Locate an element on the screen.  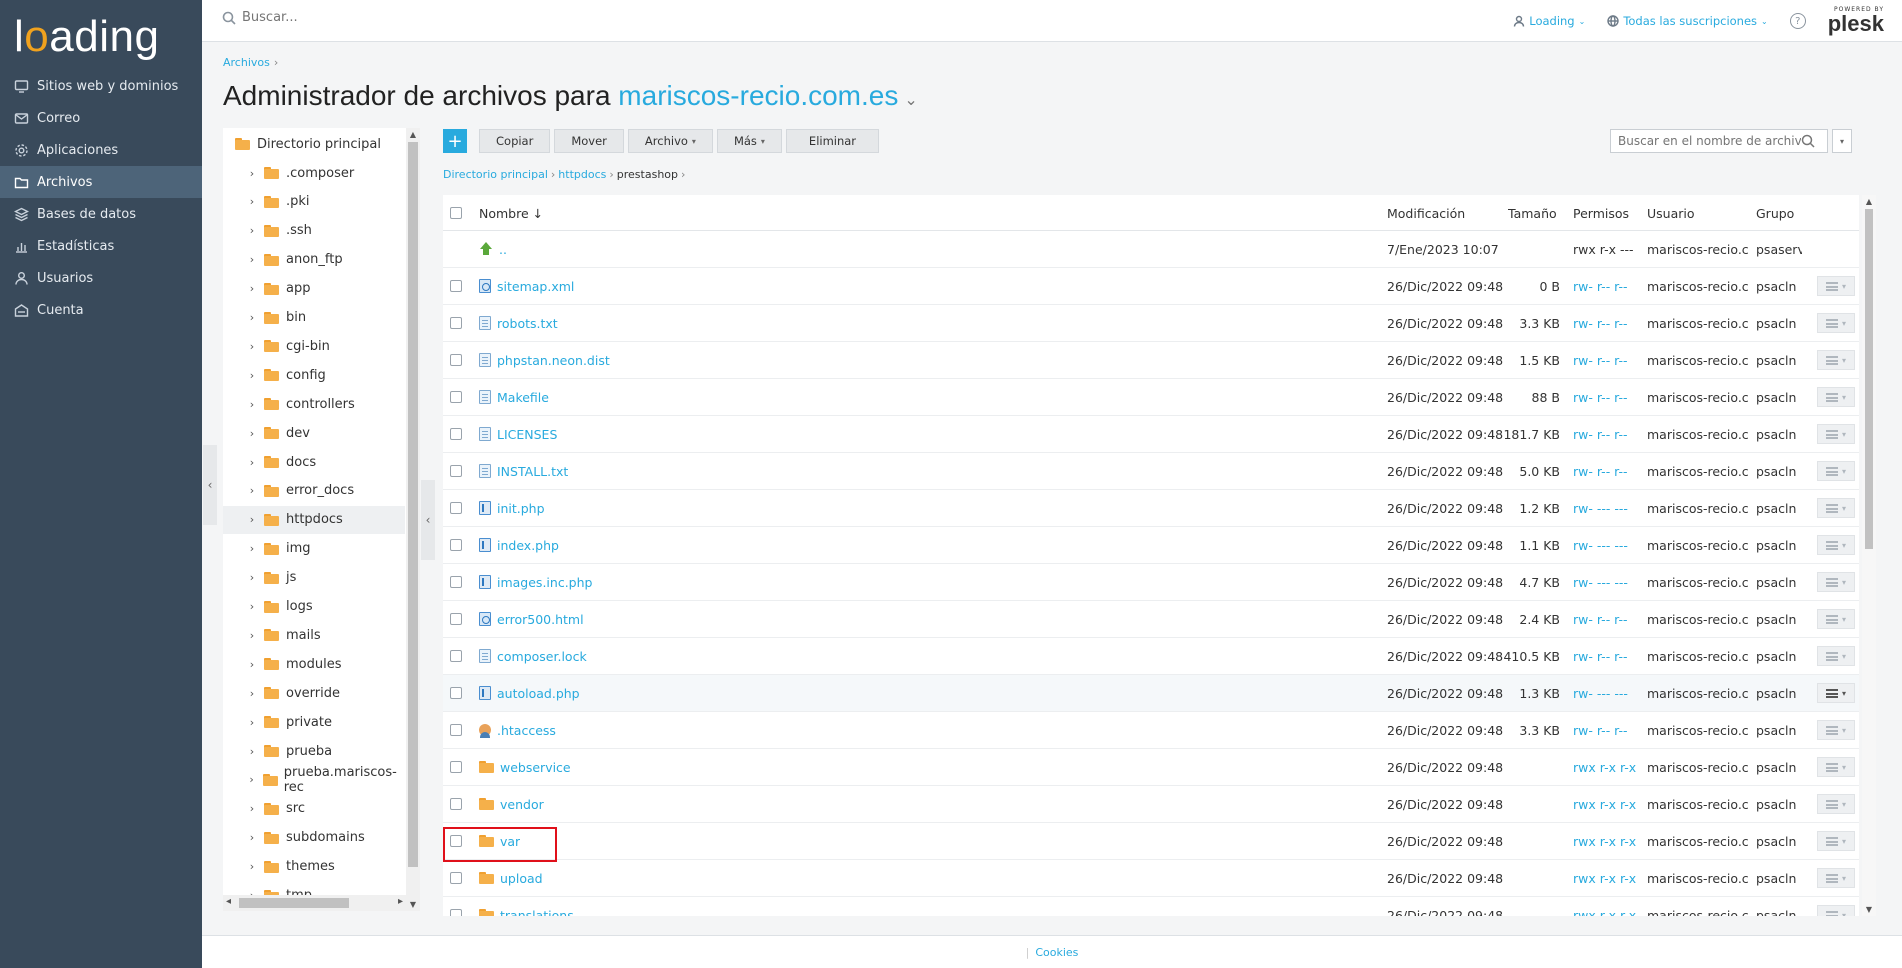
column-user: Usuario is located at coordinates (1671, 213).